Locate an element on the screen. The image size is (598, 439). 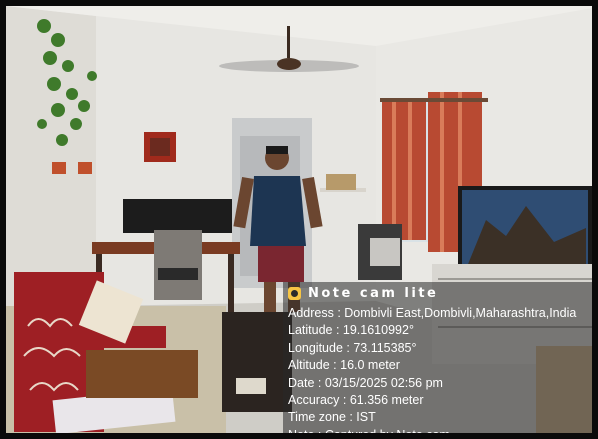
desk-chair is located at coordinates (178, 265).